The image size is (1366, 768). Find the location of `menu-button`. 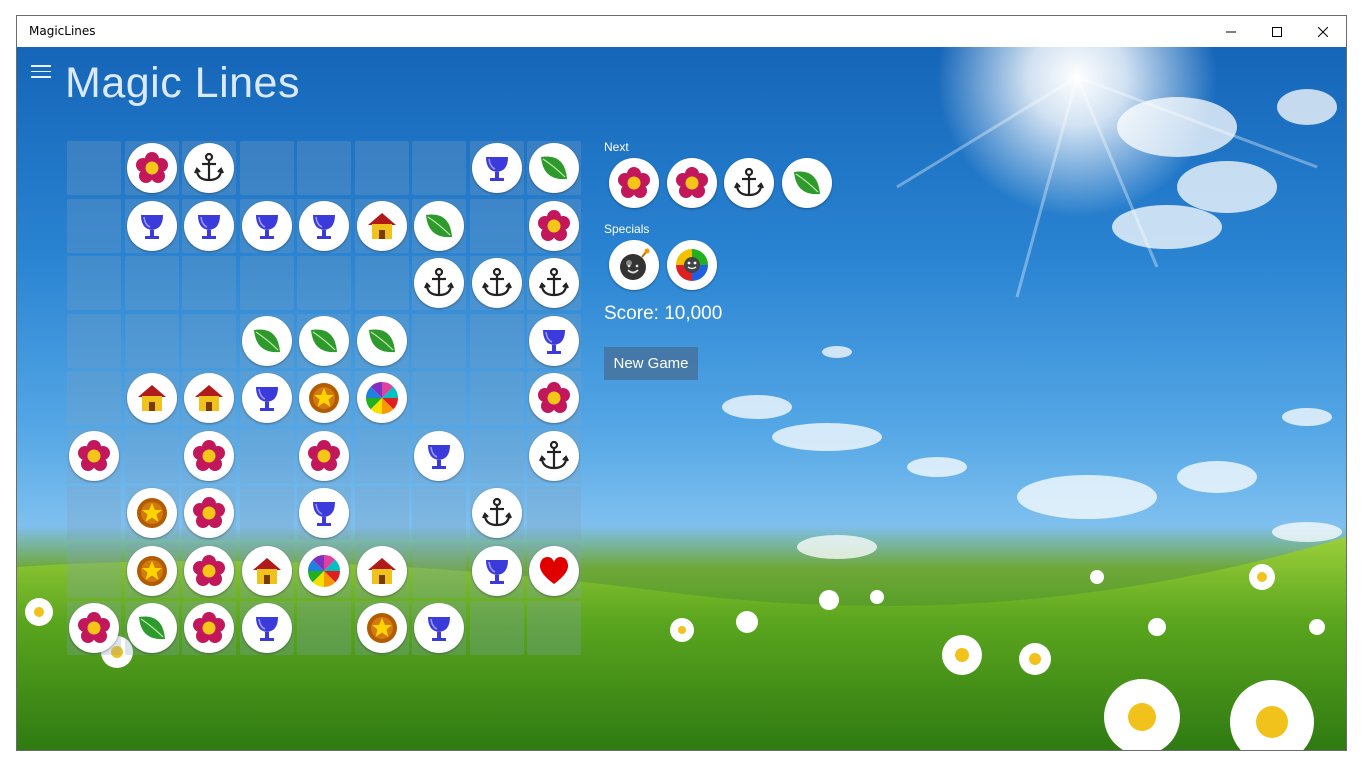

menu-button is located at coordinates (41, 72).